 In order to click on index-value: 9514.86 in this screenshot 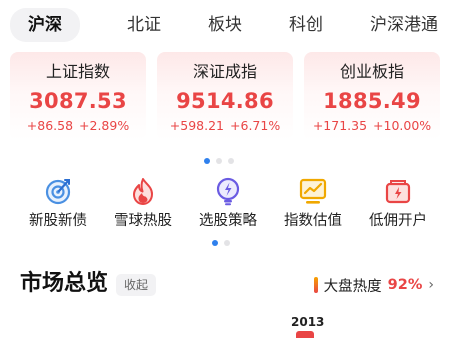, I will do `click(225, 101)`.